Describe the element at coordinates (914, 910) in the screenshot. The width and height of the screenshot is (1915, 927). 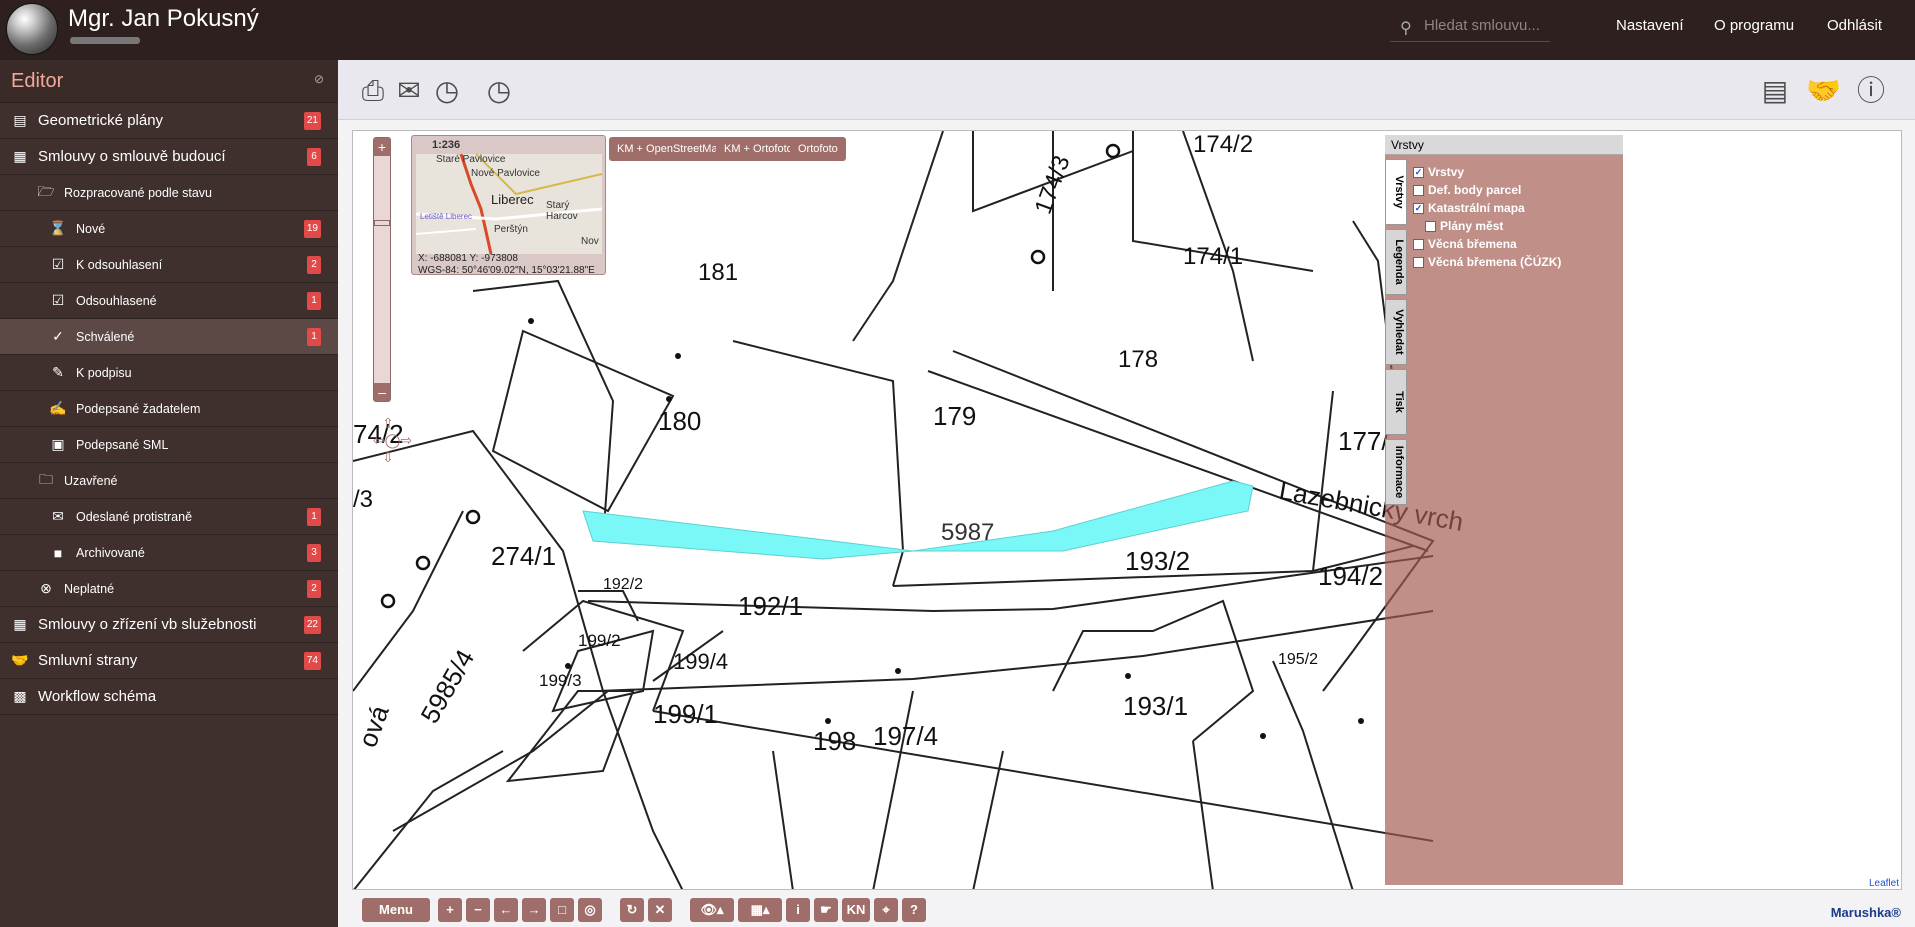
I see `help-icon: ?` at that location.